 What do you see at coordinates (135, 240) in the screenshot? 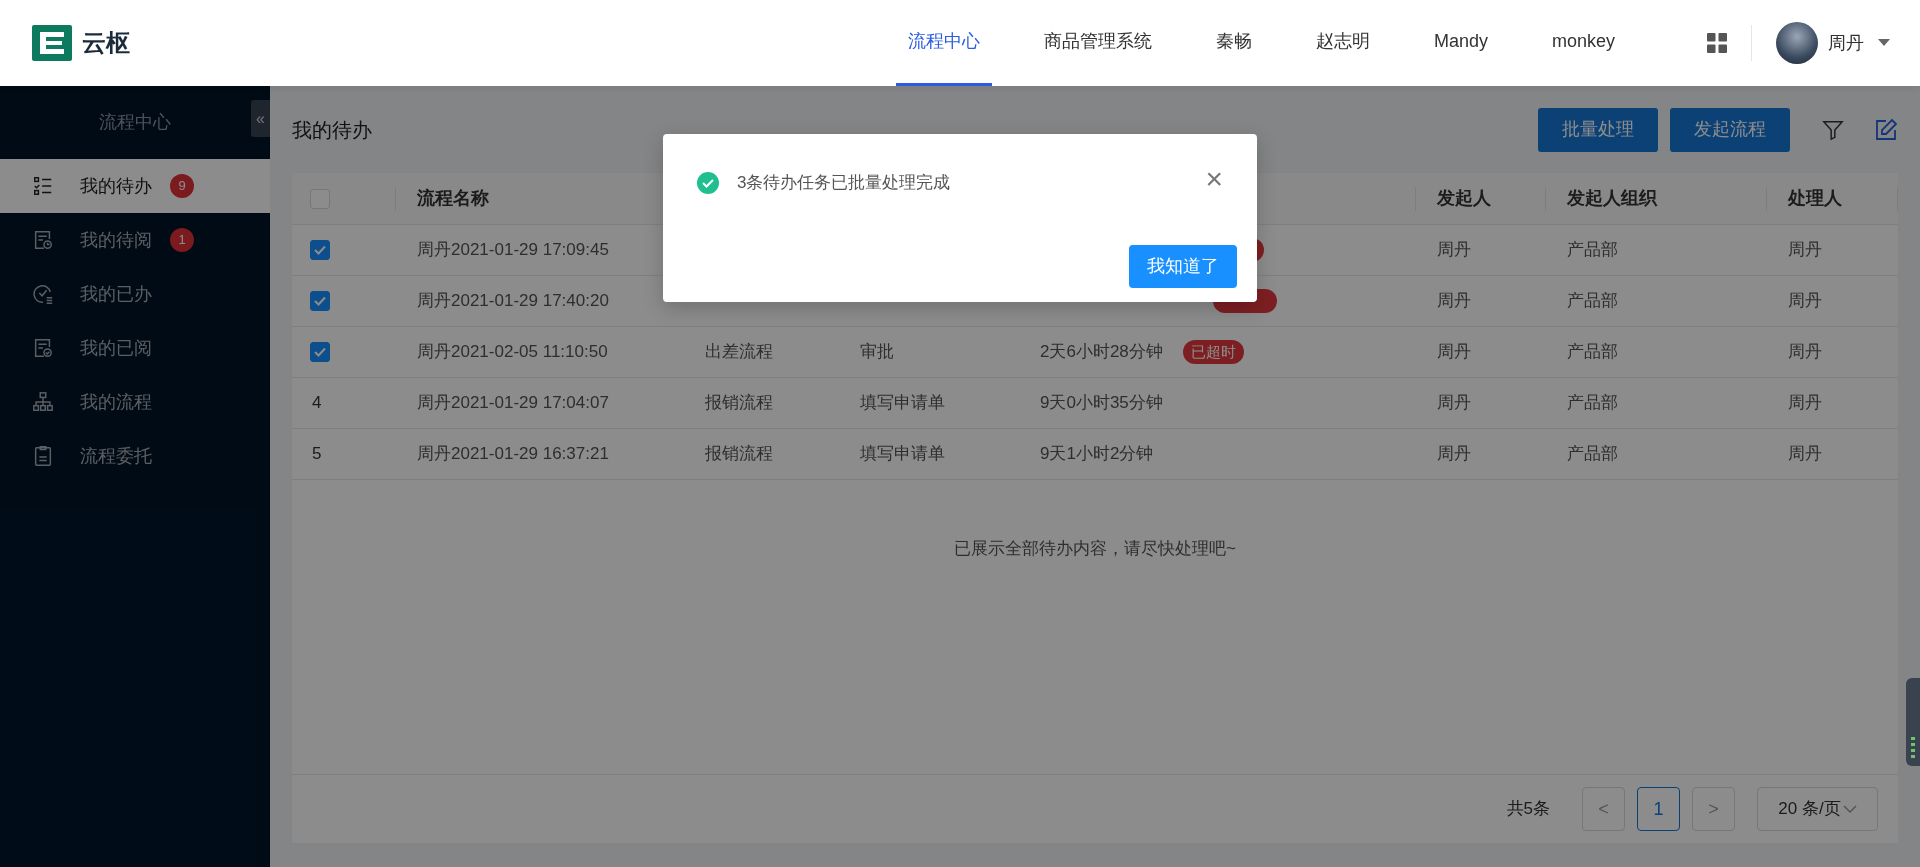
I see `sidebar-item: 我的待阅 1` at bounding box center [135, 240].